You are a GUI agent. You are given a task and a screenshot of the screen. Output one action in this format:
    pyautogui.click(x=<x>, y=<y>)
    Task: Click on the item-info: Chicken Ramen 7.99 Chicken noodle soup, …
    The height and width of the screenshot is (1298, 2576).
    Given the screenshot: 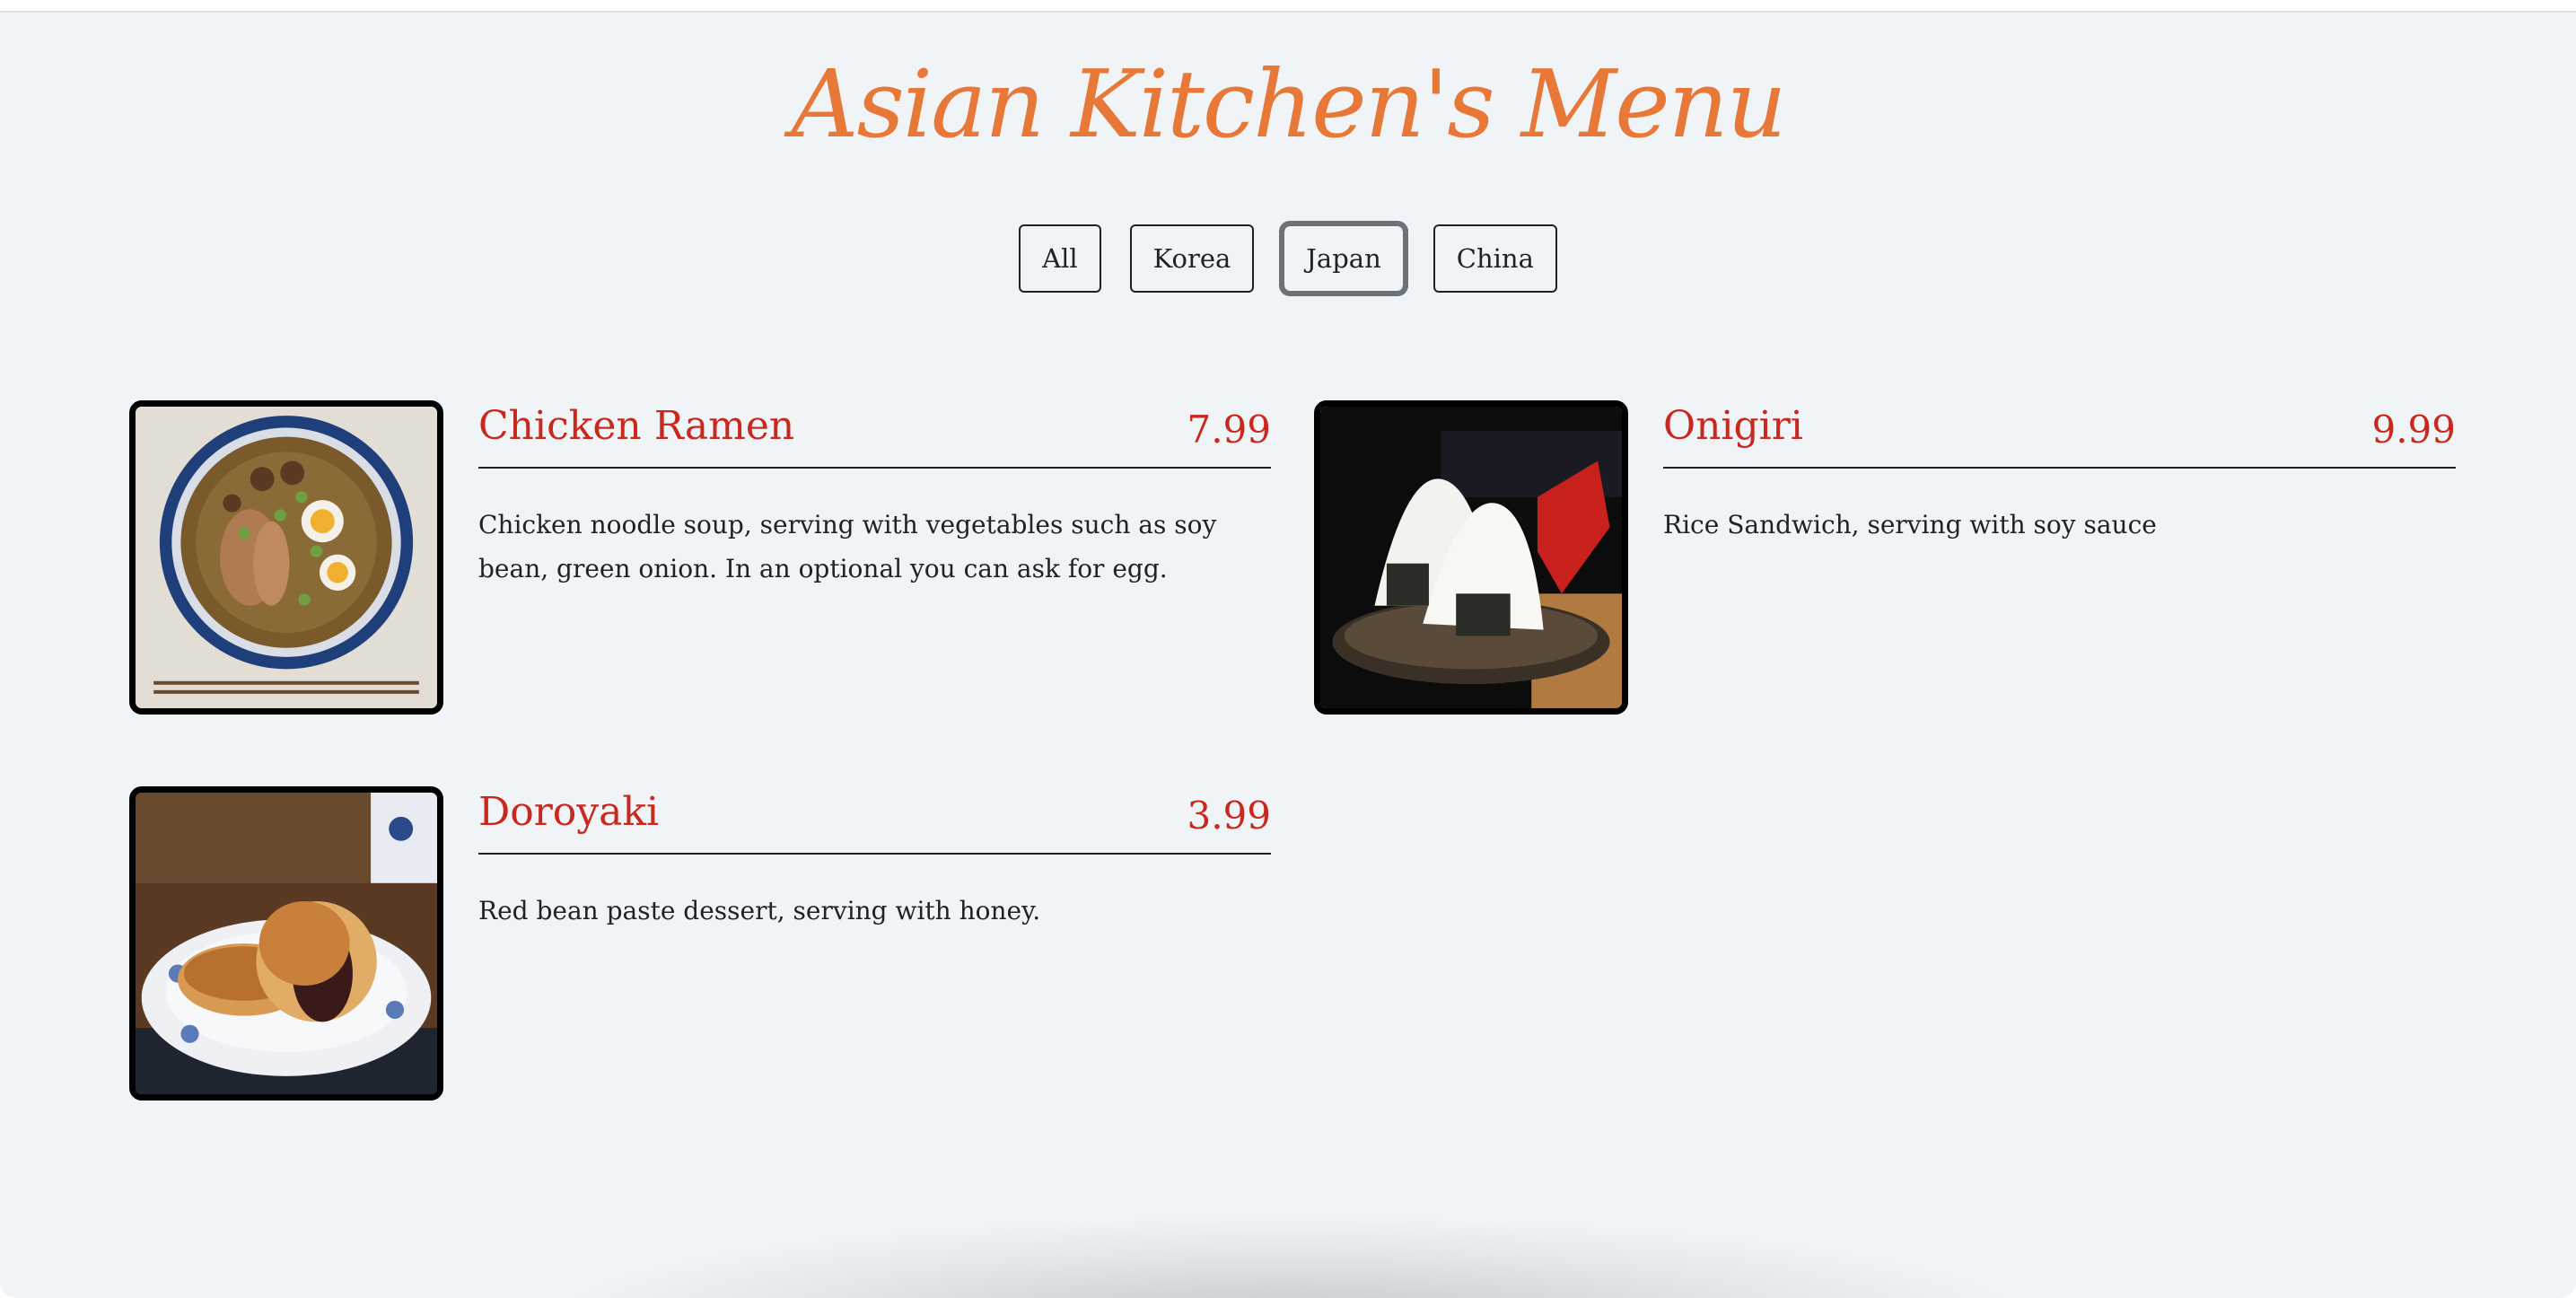 What is the action you would take?
    pyautogui.click(x=874, y=495)
    